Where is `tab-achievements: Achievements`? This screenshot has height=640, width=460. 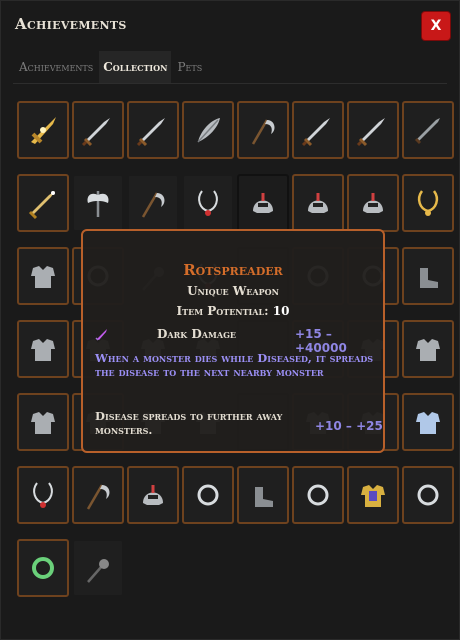
tab-achievements: Achievements is located at coordinates (56, 67).